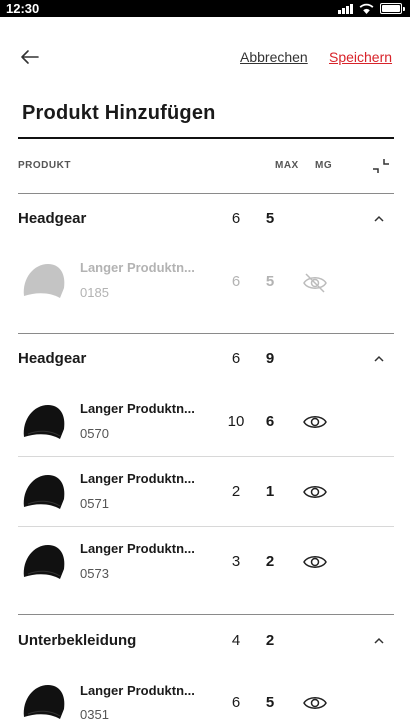  Describe the element at coordinates (44, 165) in the screenshot. I see `column-header-product: PRODUKT` at that location.